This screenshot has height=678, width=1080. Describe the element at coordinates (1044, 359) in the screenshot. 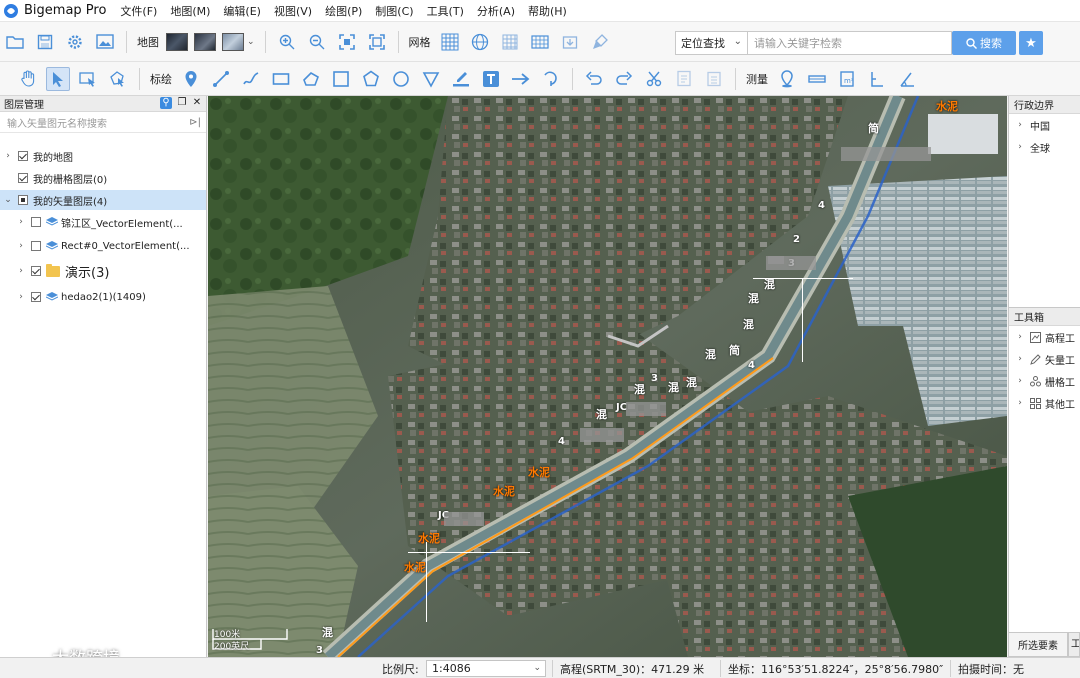

I see `toolbox-item-vector: › 矢量工` at that location.